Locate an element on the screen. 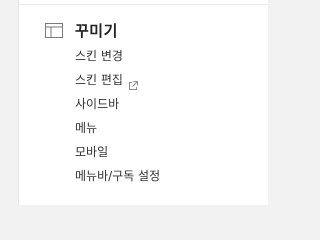  layout-icon is located at coordinates (54, 30).